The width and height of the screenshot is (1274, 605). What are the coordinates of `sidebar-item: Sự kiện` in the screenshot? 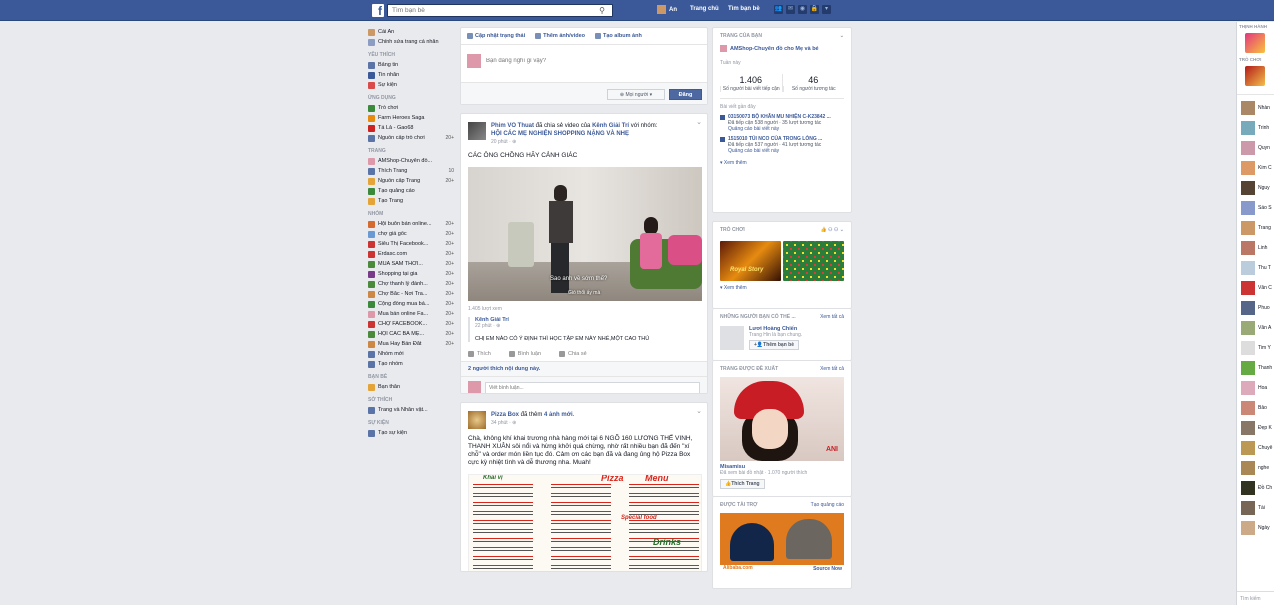 It's located at (411, 85).